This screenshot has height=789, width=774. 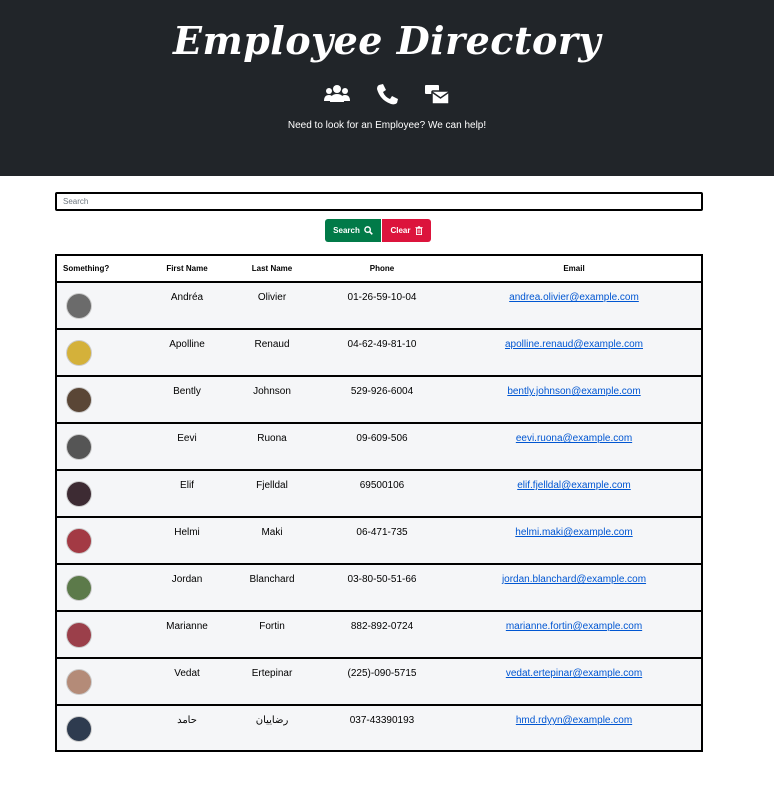 I want to click on page-title: Employee Directory, so click(x=387, y=40).